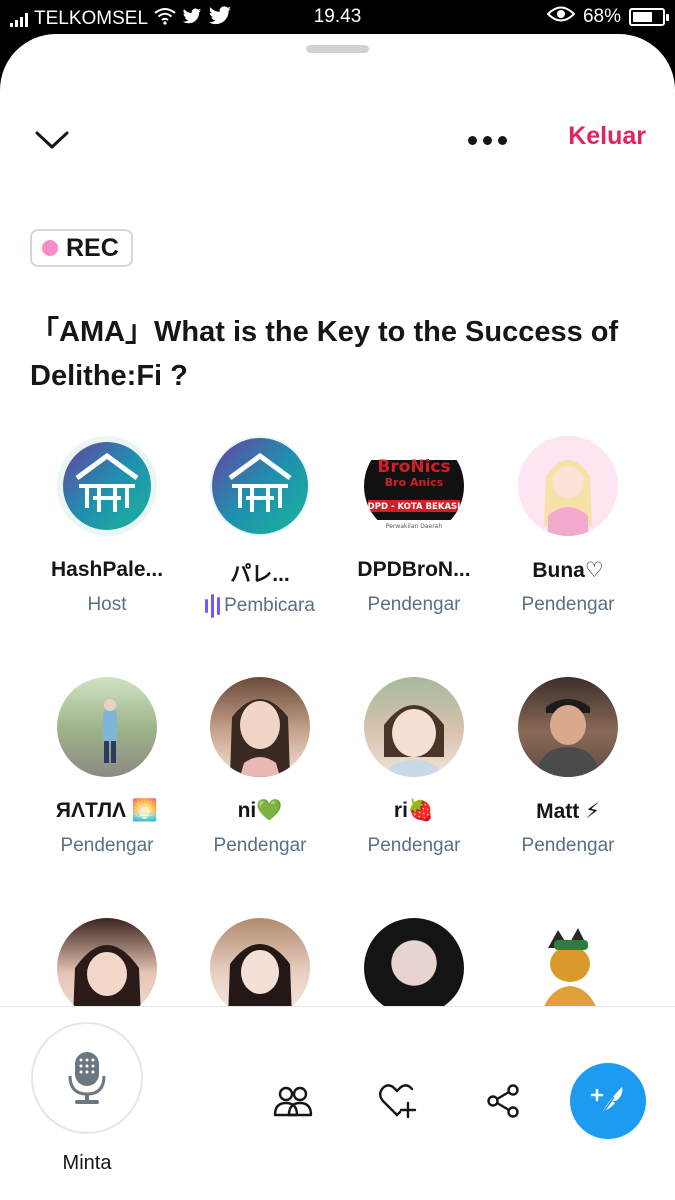  What do you see at coordinates (213, 606) in the screenshot?
I see `speaking-indicator-icon` at bounding box center [213, 606].